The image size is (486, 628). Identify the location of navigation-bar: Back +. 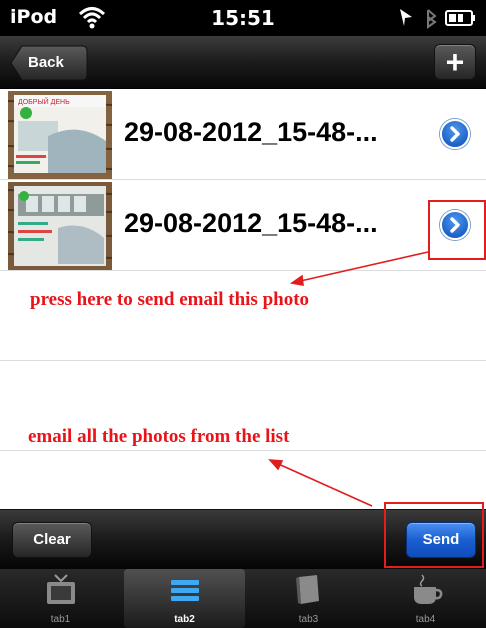
(243, 62).